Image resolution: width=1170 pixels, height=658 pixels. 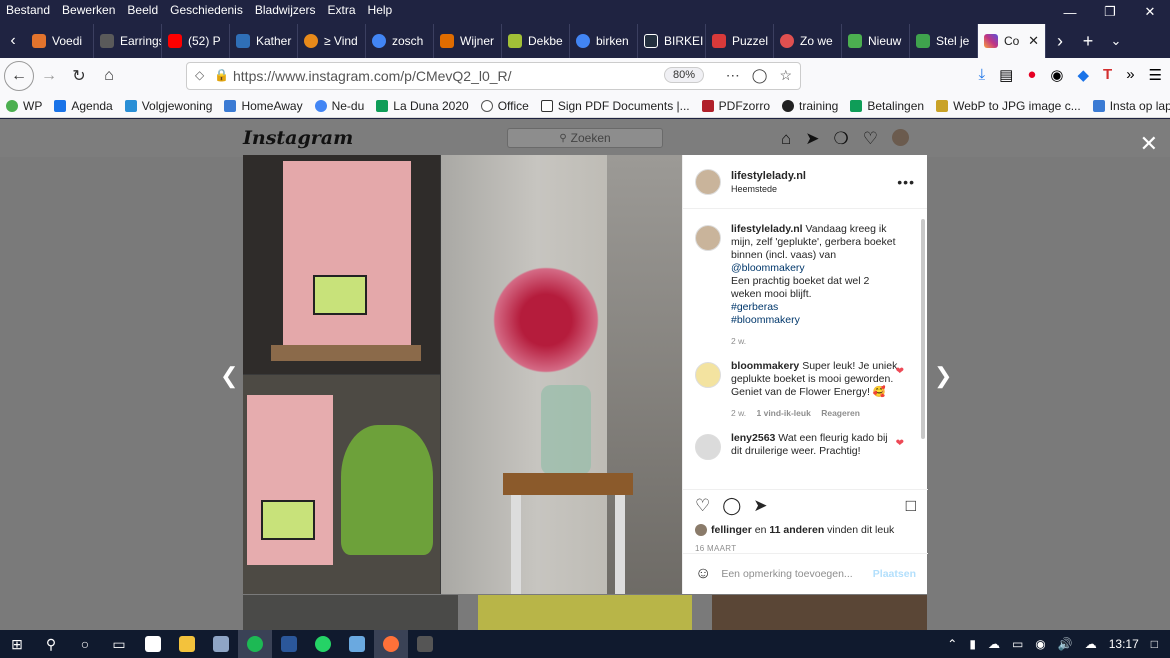 What do you see at coordinates (768, 268) in the screenshot?
I see `mention-link: @bloommakery` at bounding box center [768, 268].